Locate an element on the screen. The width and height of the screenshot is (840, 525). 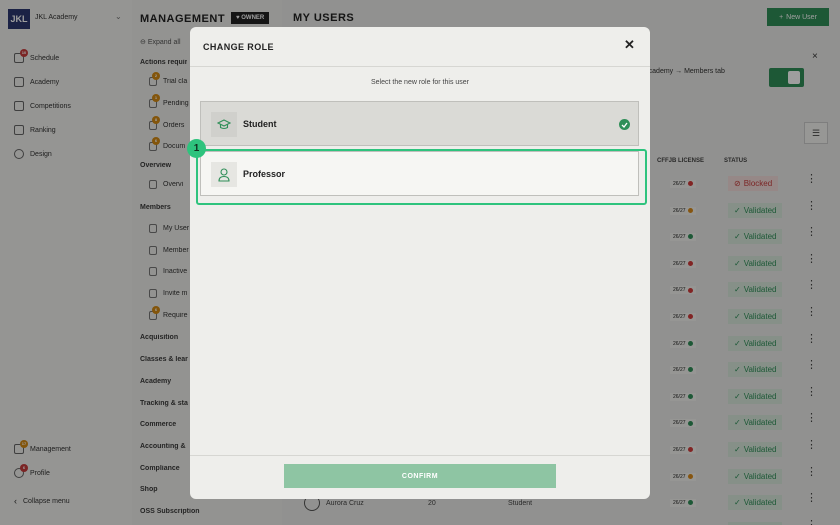
close-icon: ✕ is located at coordinates (629, 44).